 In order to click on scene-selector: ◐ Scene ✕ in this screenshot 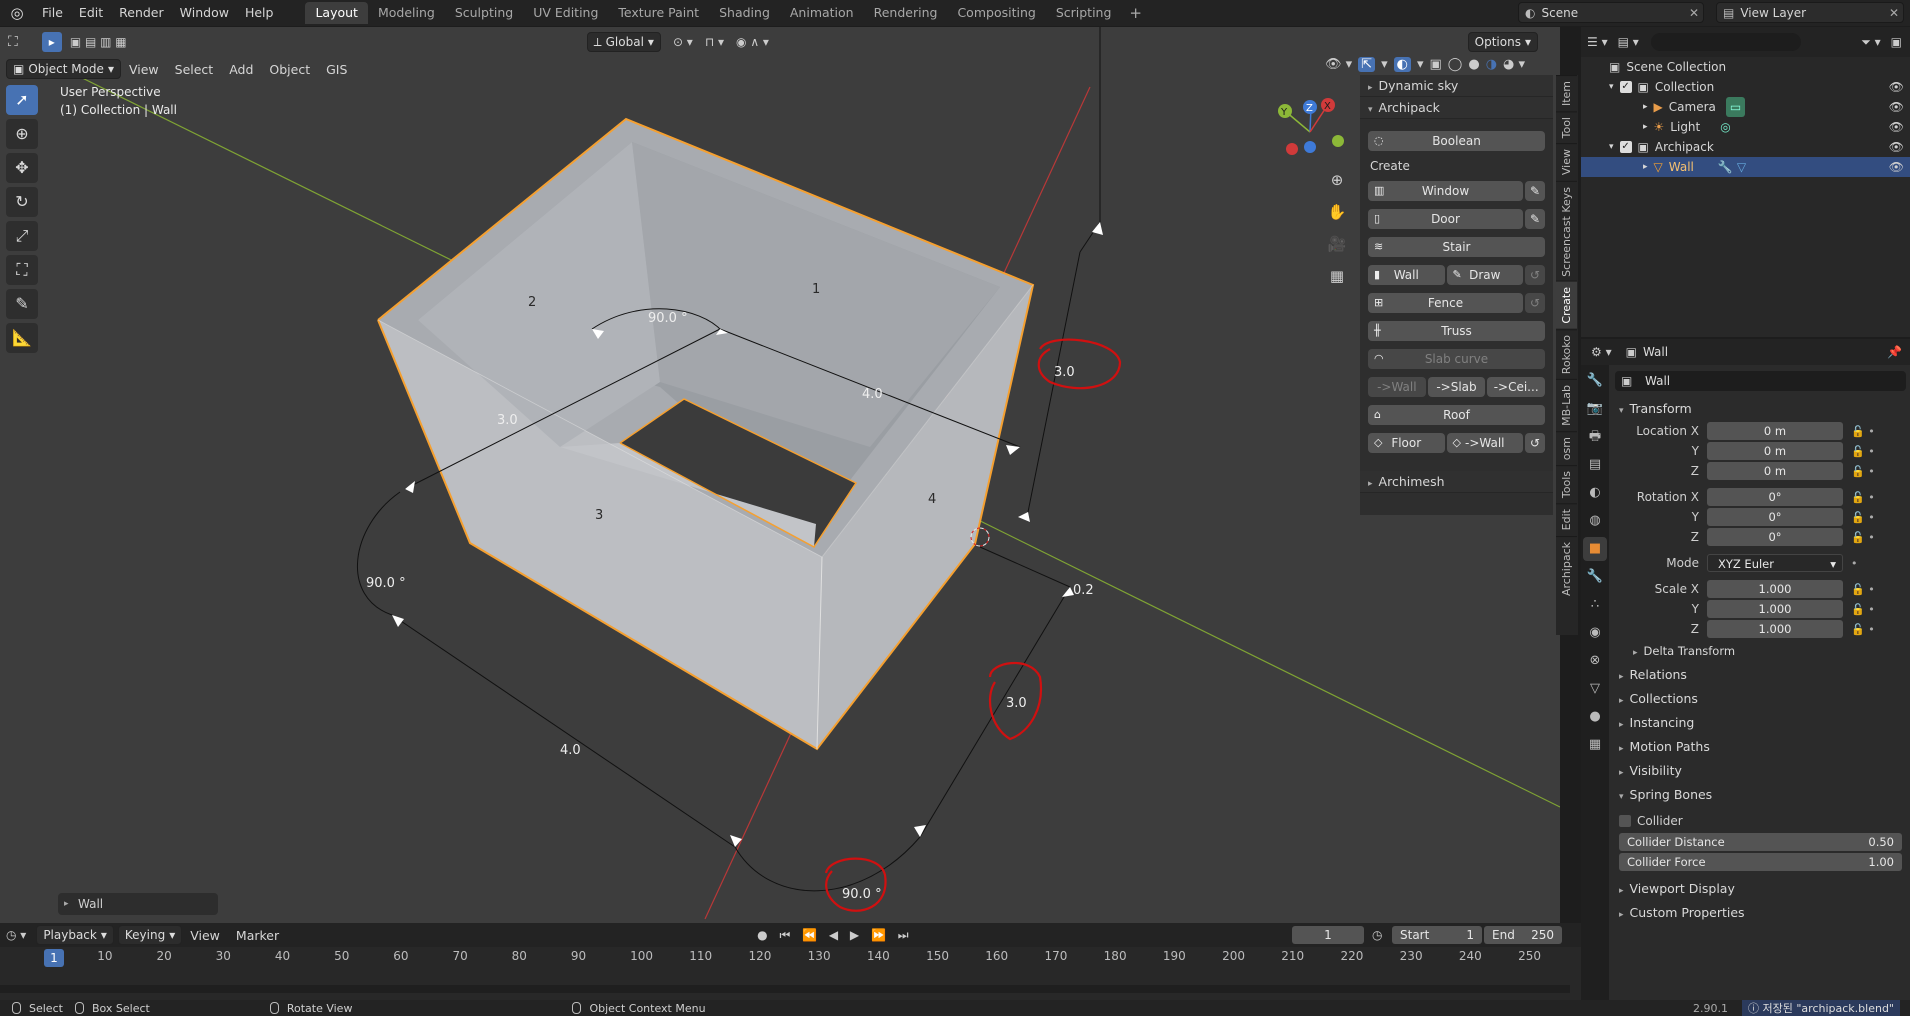, I will do `click(1611, 12)`.